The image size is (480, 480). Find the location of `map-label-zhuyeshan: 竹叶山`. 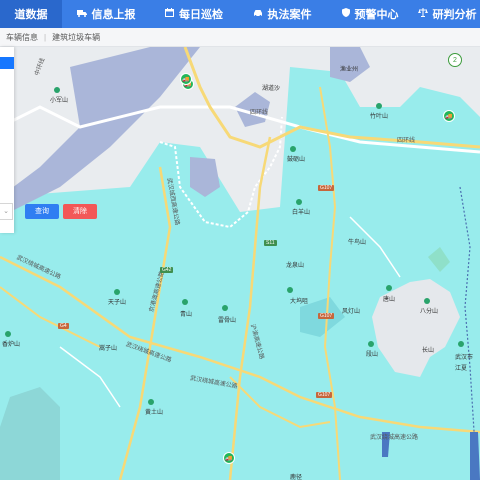

map-label-zhuyeshan: 竹叶山 is located at coordinates (379, 117).